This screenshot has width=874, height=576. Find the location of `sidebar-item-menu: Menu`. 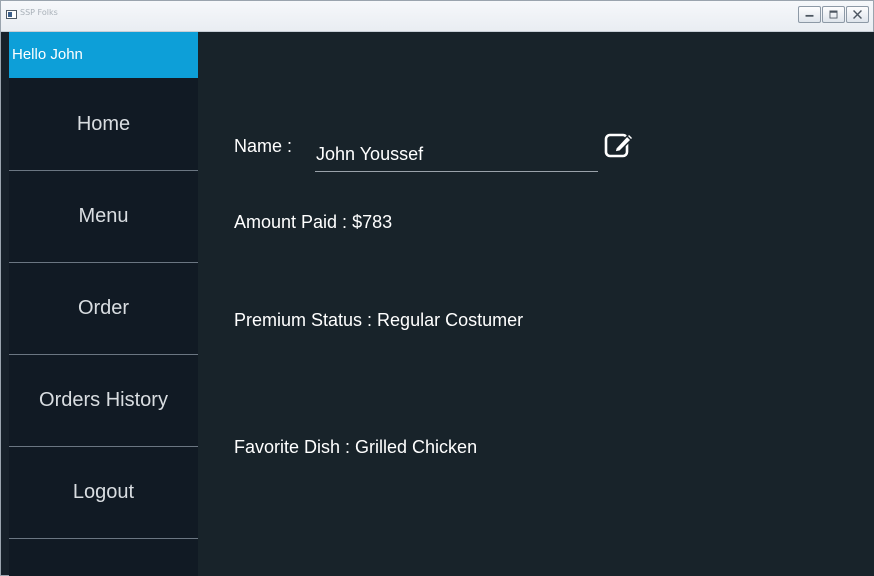

sidebar-item-menu: Menu is located at coordinates (103, 217).